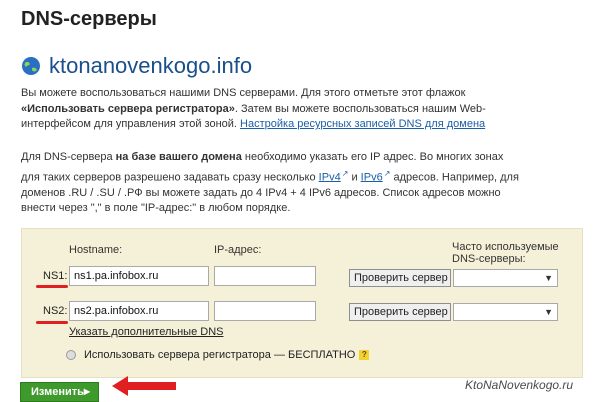  What do you see at coordinates (238, 250) in the screenshot?
I see `ip-column-header: IP-адрес:` at bounding box center [238, 250].